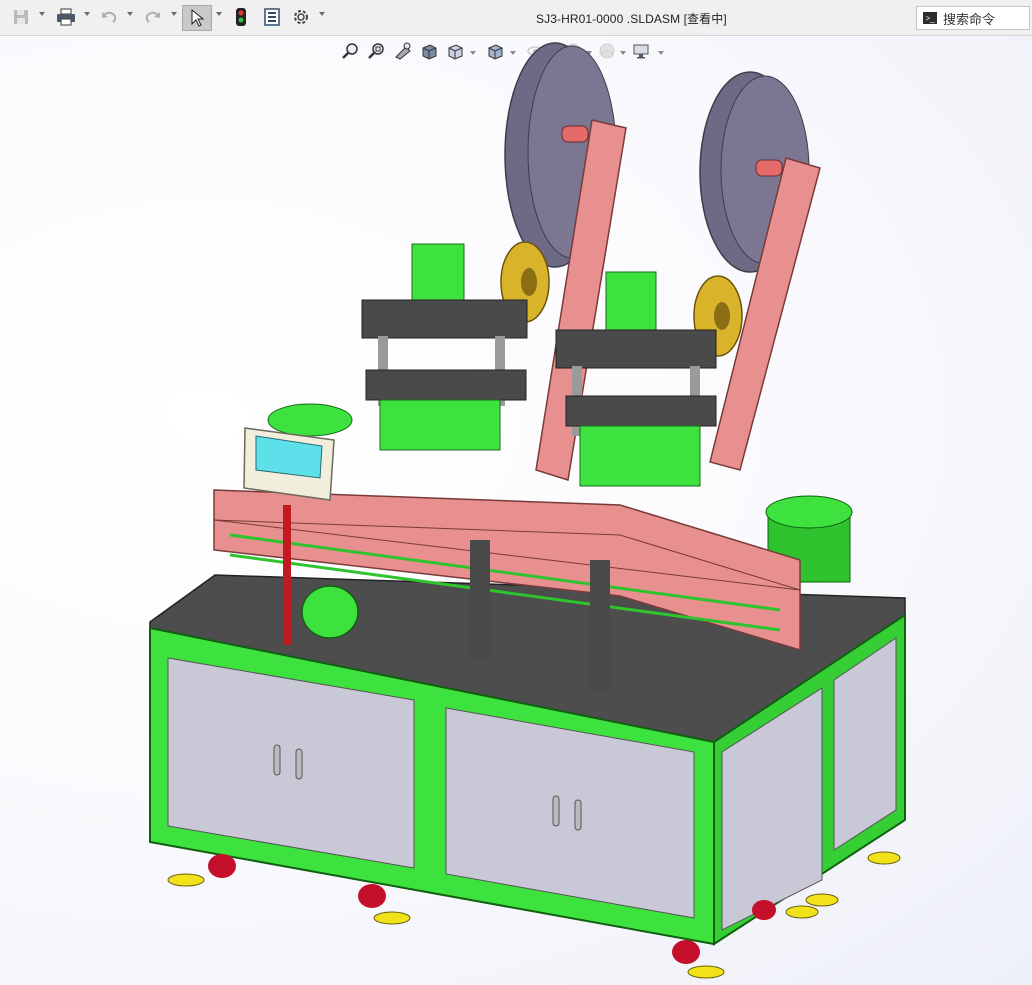  Describe the element at coordinates (969, 19) in the screenshot. I see `search-placeholder: 搜索命令` at that location.